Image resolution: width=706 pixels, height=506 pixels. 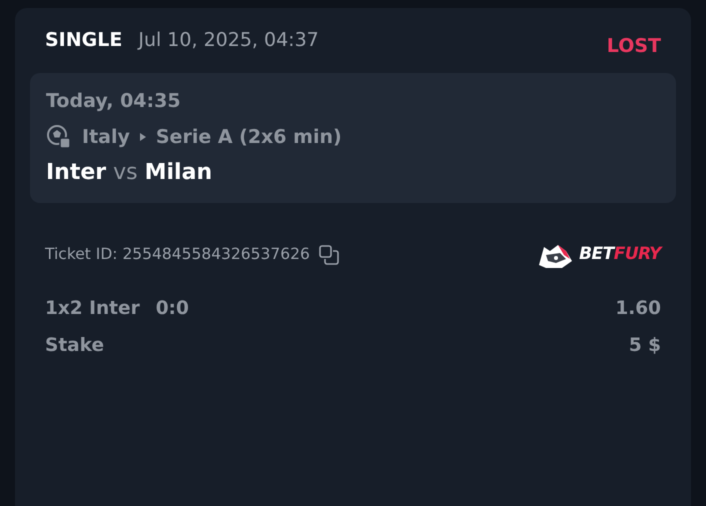 I want to click on line-label: 1x2 Inter, so click(x=92, y=308).